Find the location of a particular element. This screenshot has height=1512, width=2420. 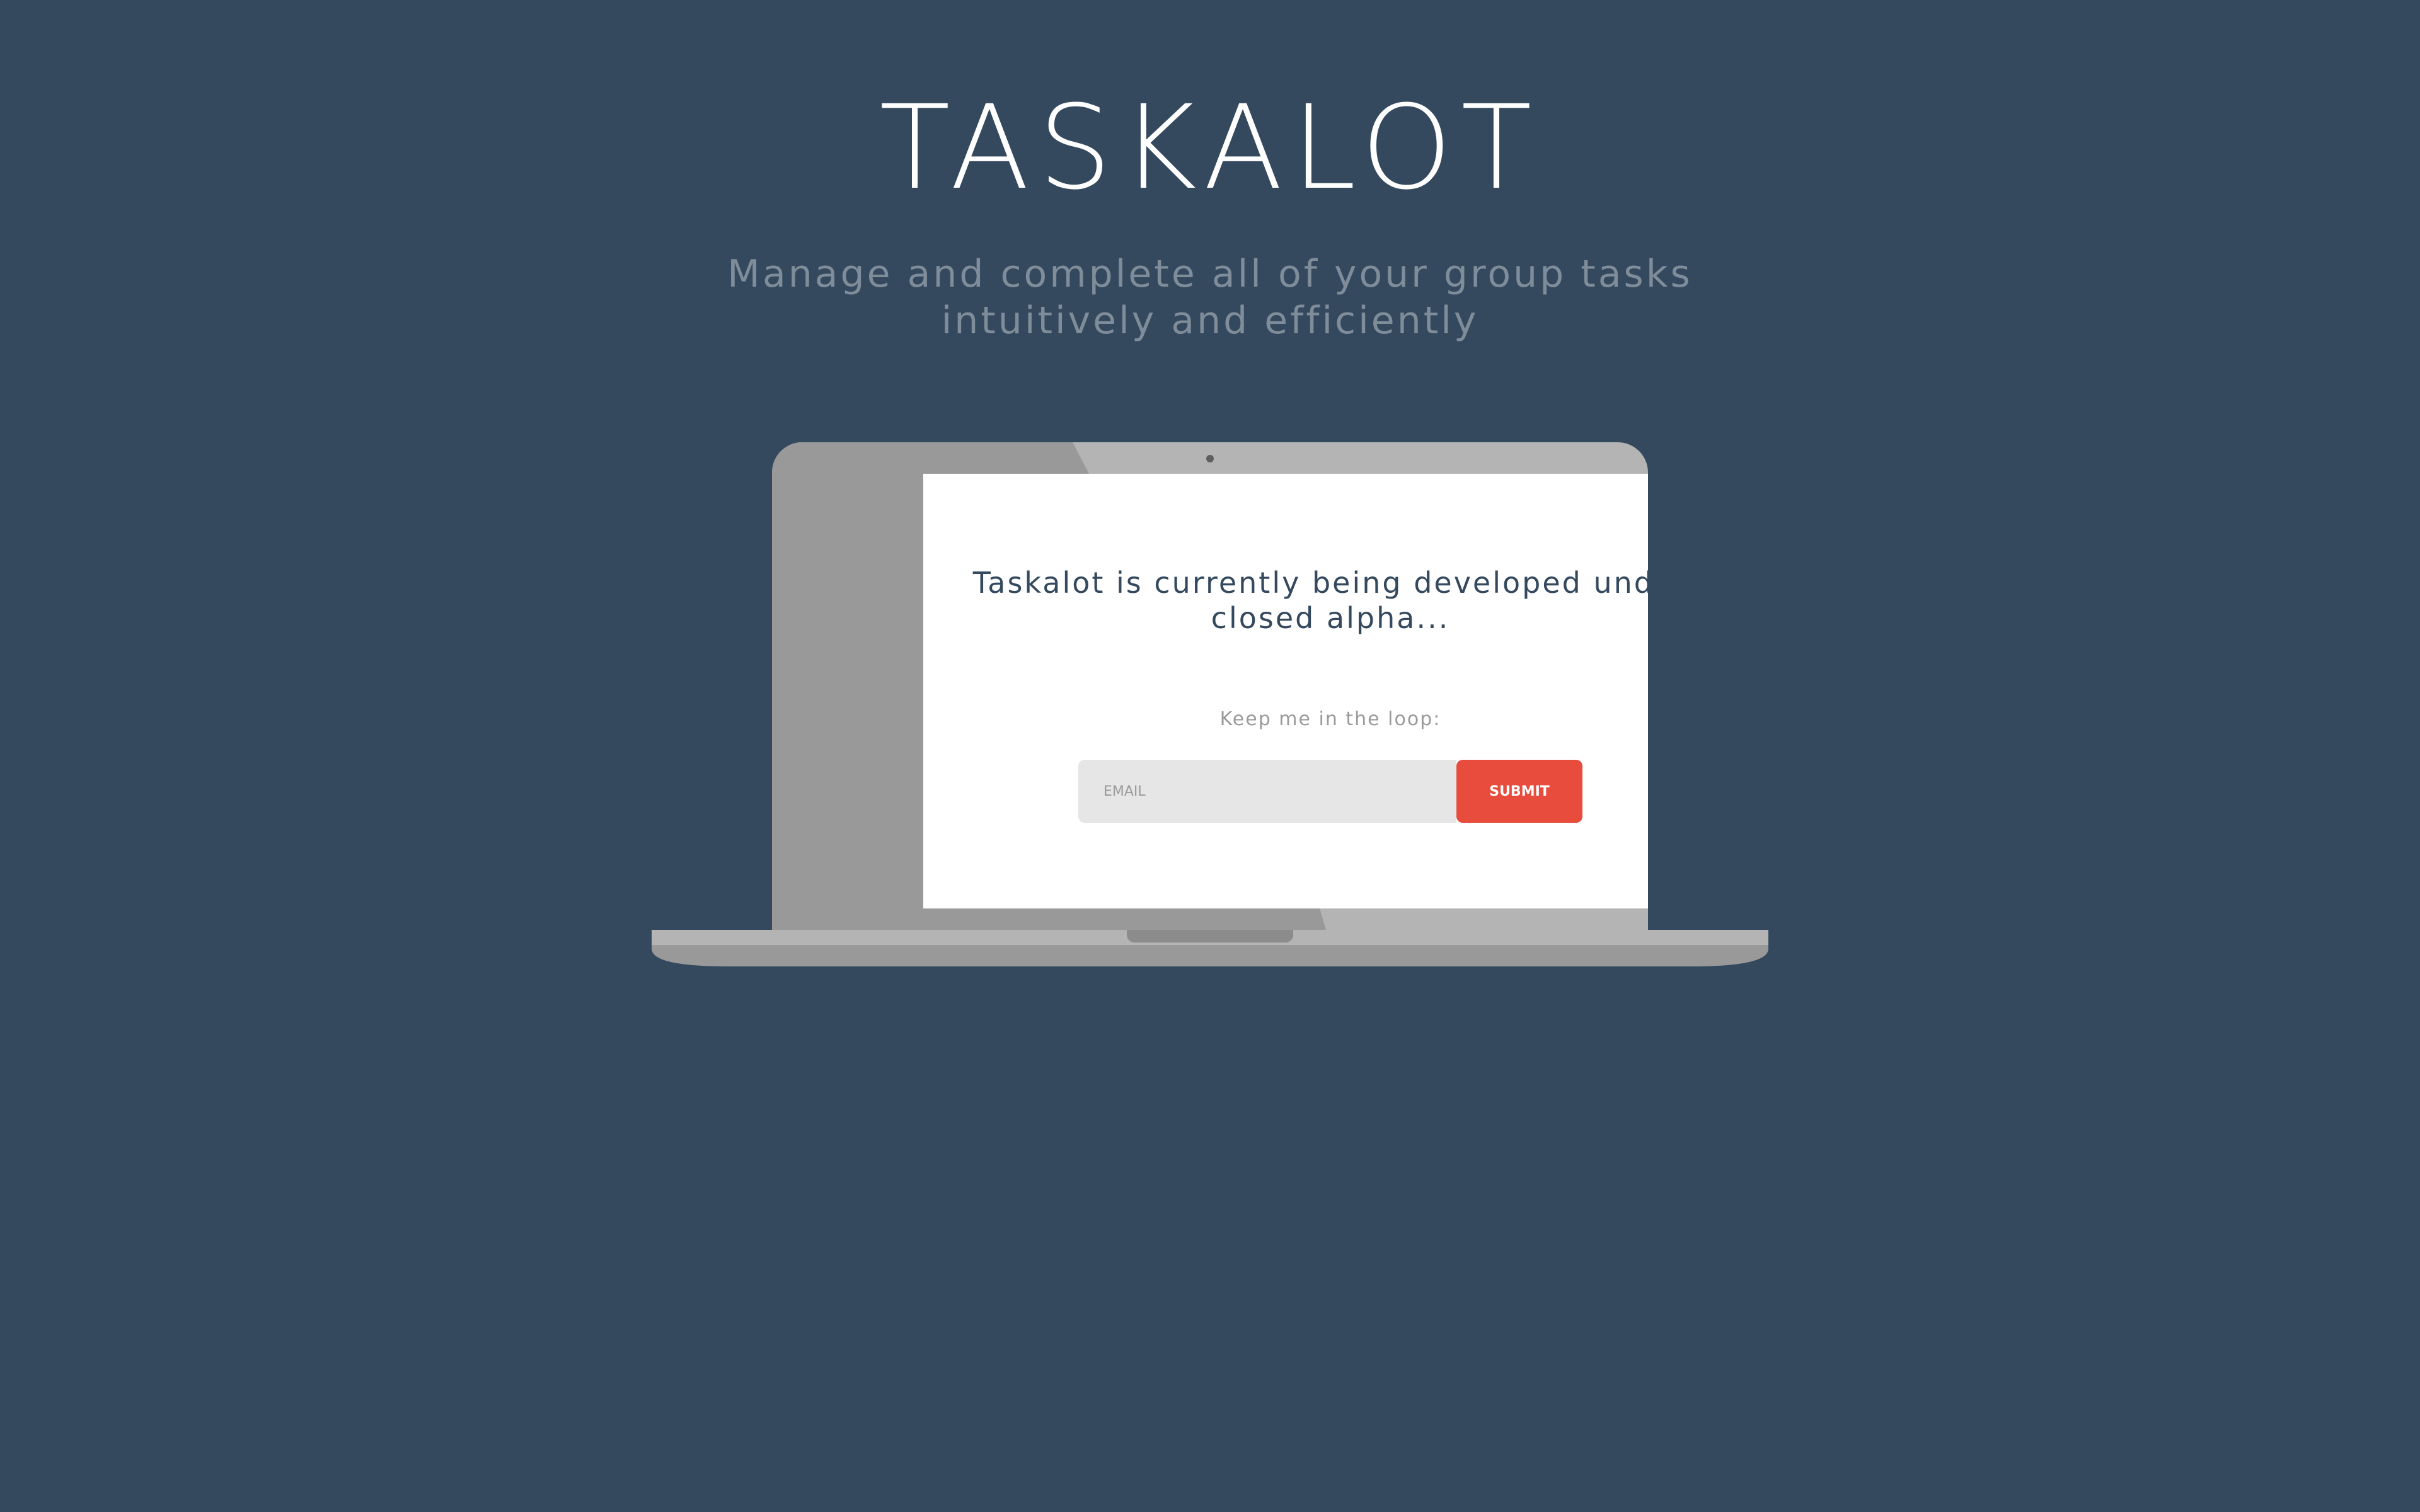

newsletter-label: Keep me in the loop: is located at coordinates (1330, 719).